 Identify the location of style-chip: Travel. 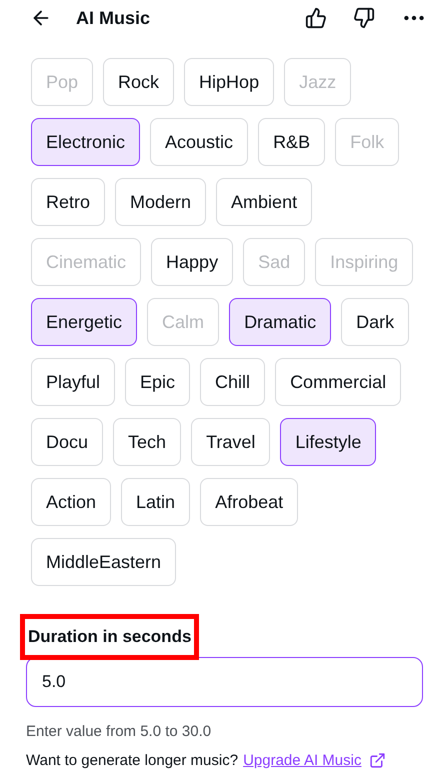
(230, 442).